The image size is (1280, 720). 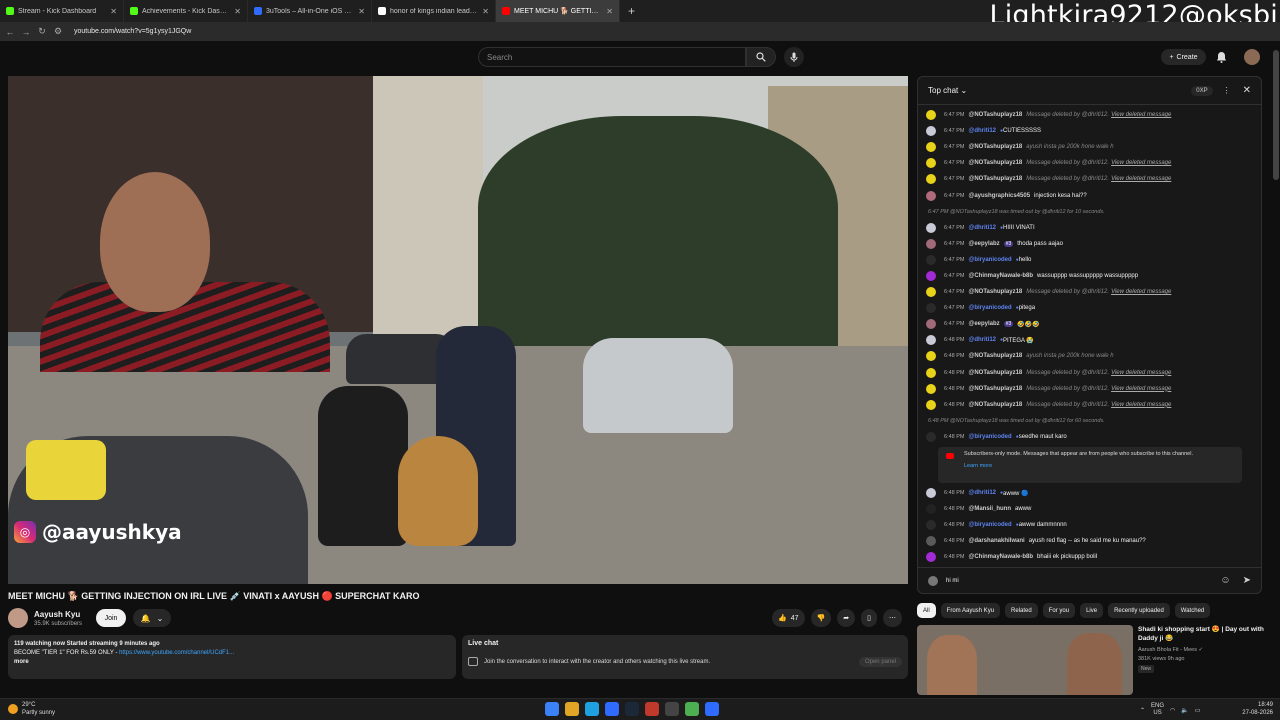 What do you see at coordinates (1083, 581) in the screenshot?
I see `chat-input: hi mi` at bounding box center [1083, 581].